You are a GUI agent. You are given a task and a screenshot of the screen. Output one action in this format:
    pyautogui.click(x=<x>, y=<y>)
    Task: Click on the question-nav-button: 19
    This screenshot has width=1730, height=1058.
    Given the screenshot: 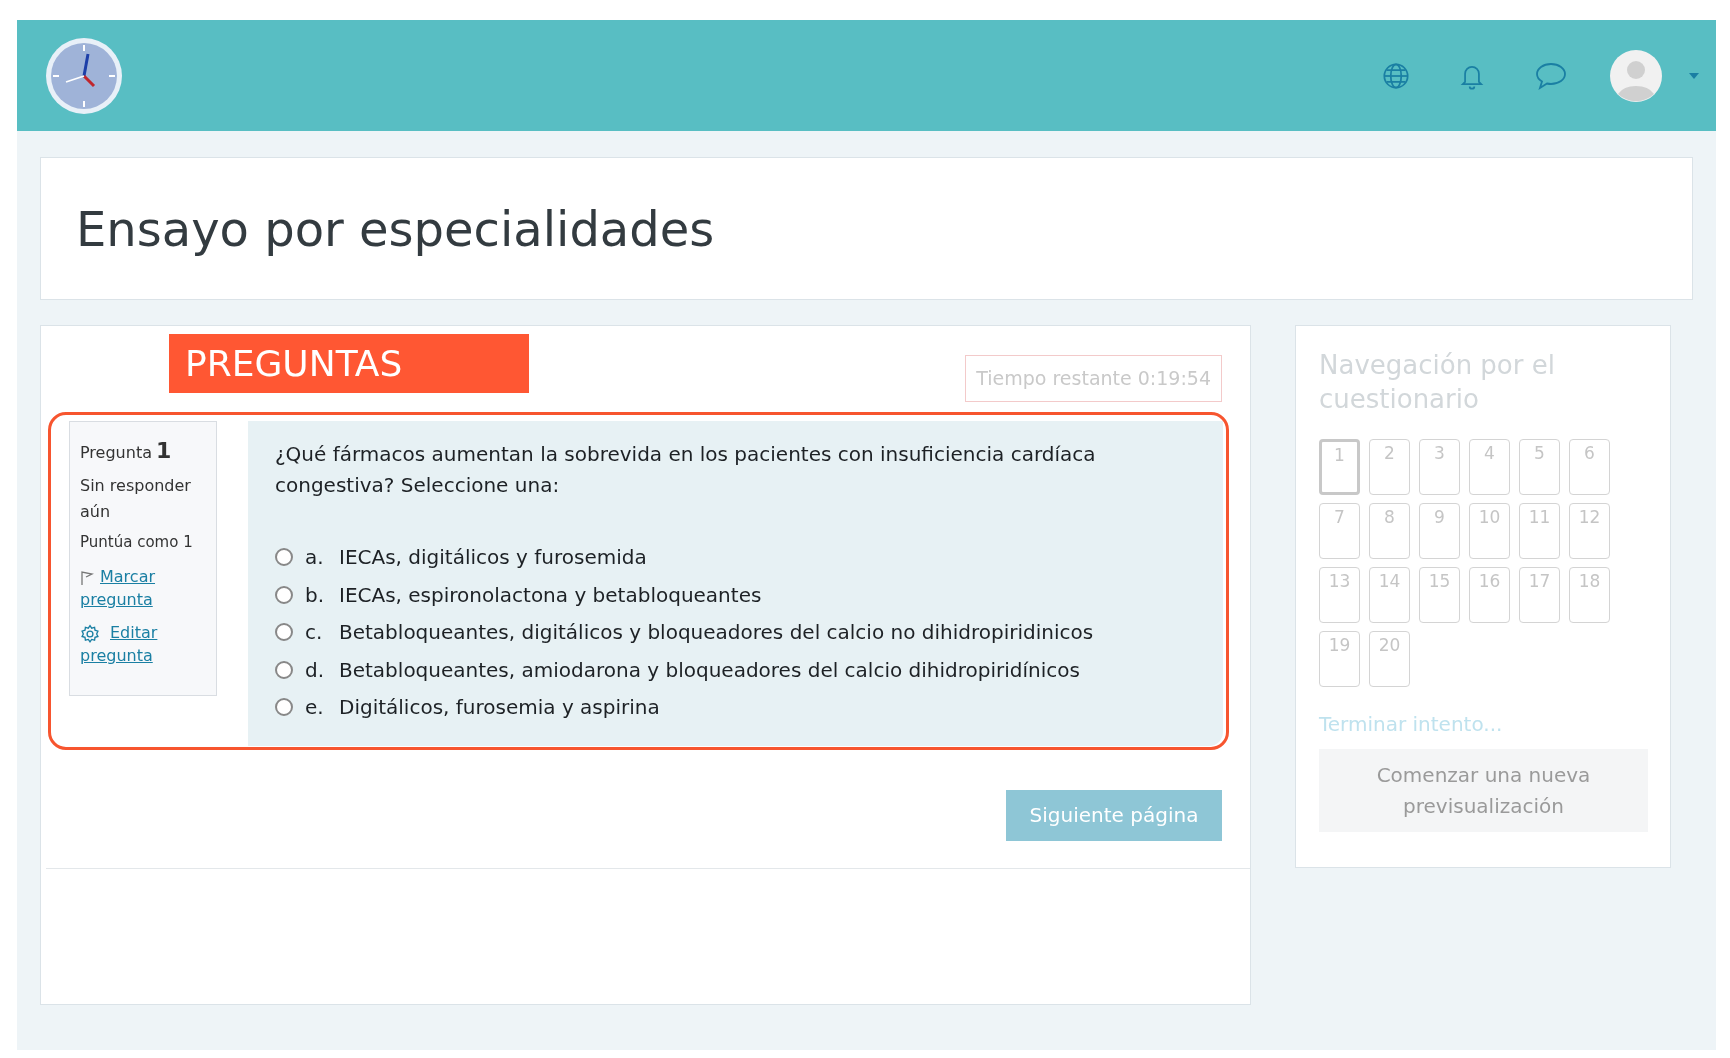 What is the action you would take?
    pyautogui.click(x=1339, y=659)
    